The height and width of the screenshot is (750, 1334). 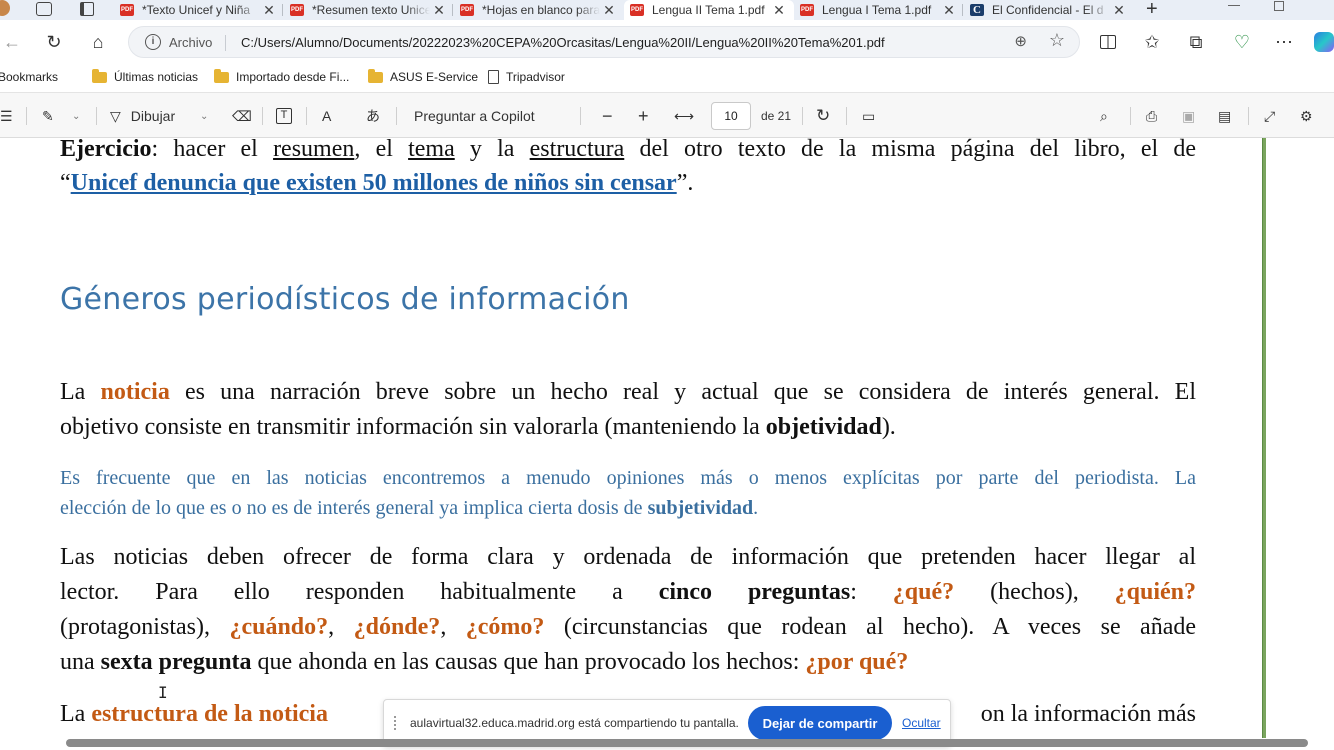 What do you see at coordinates (373, 116) in the screenshot?
I see `translate-icon: あ` at bounding box center [373, 116].